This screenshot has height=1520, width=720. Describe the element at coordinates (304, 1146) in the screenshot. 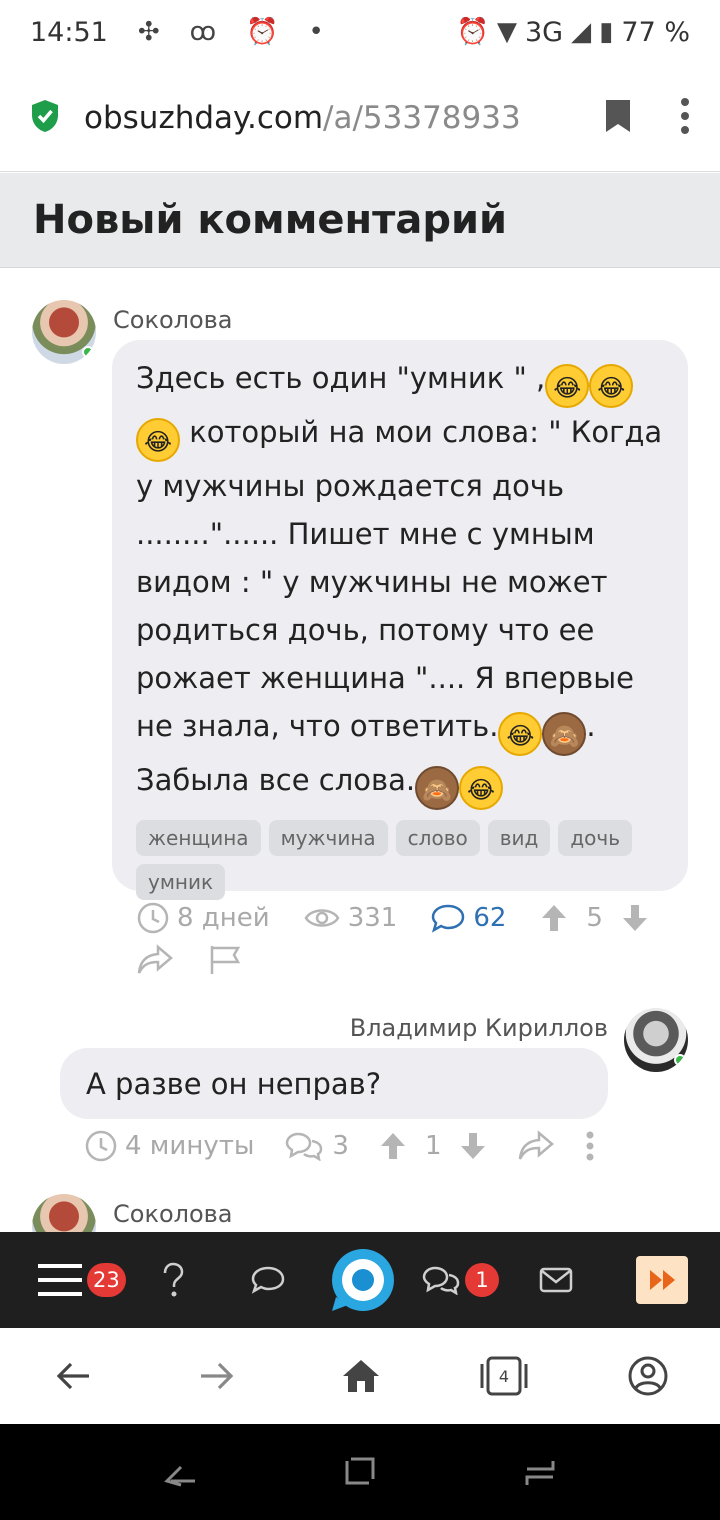

I see `comments-icon` at that location.